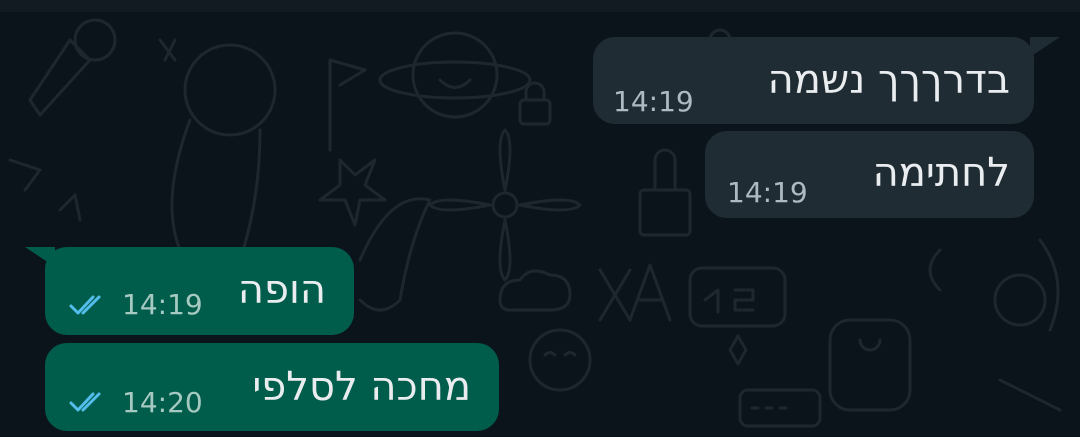  I want to click on message-text: מחכה לסלפי, so click(361, 387).